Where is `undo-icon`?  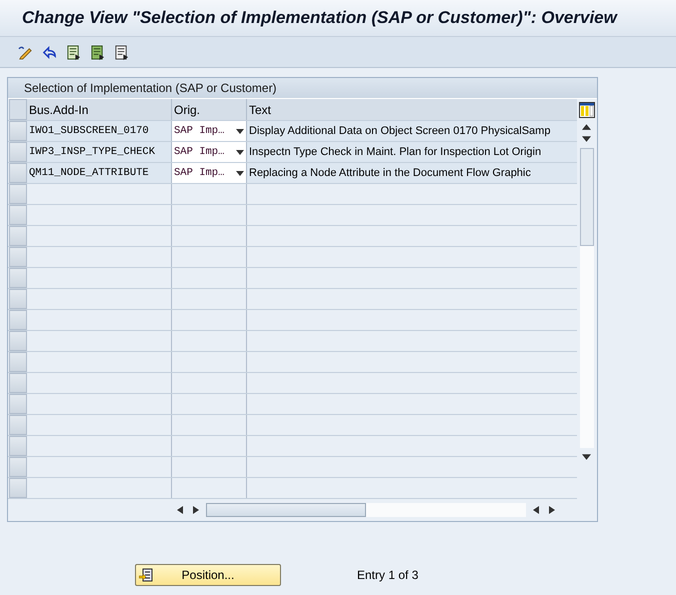 undo-icon is located at coordinates (49, 52).